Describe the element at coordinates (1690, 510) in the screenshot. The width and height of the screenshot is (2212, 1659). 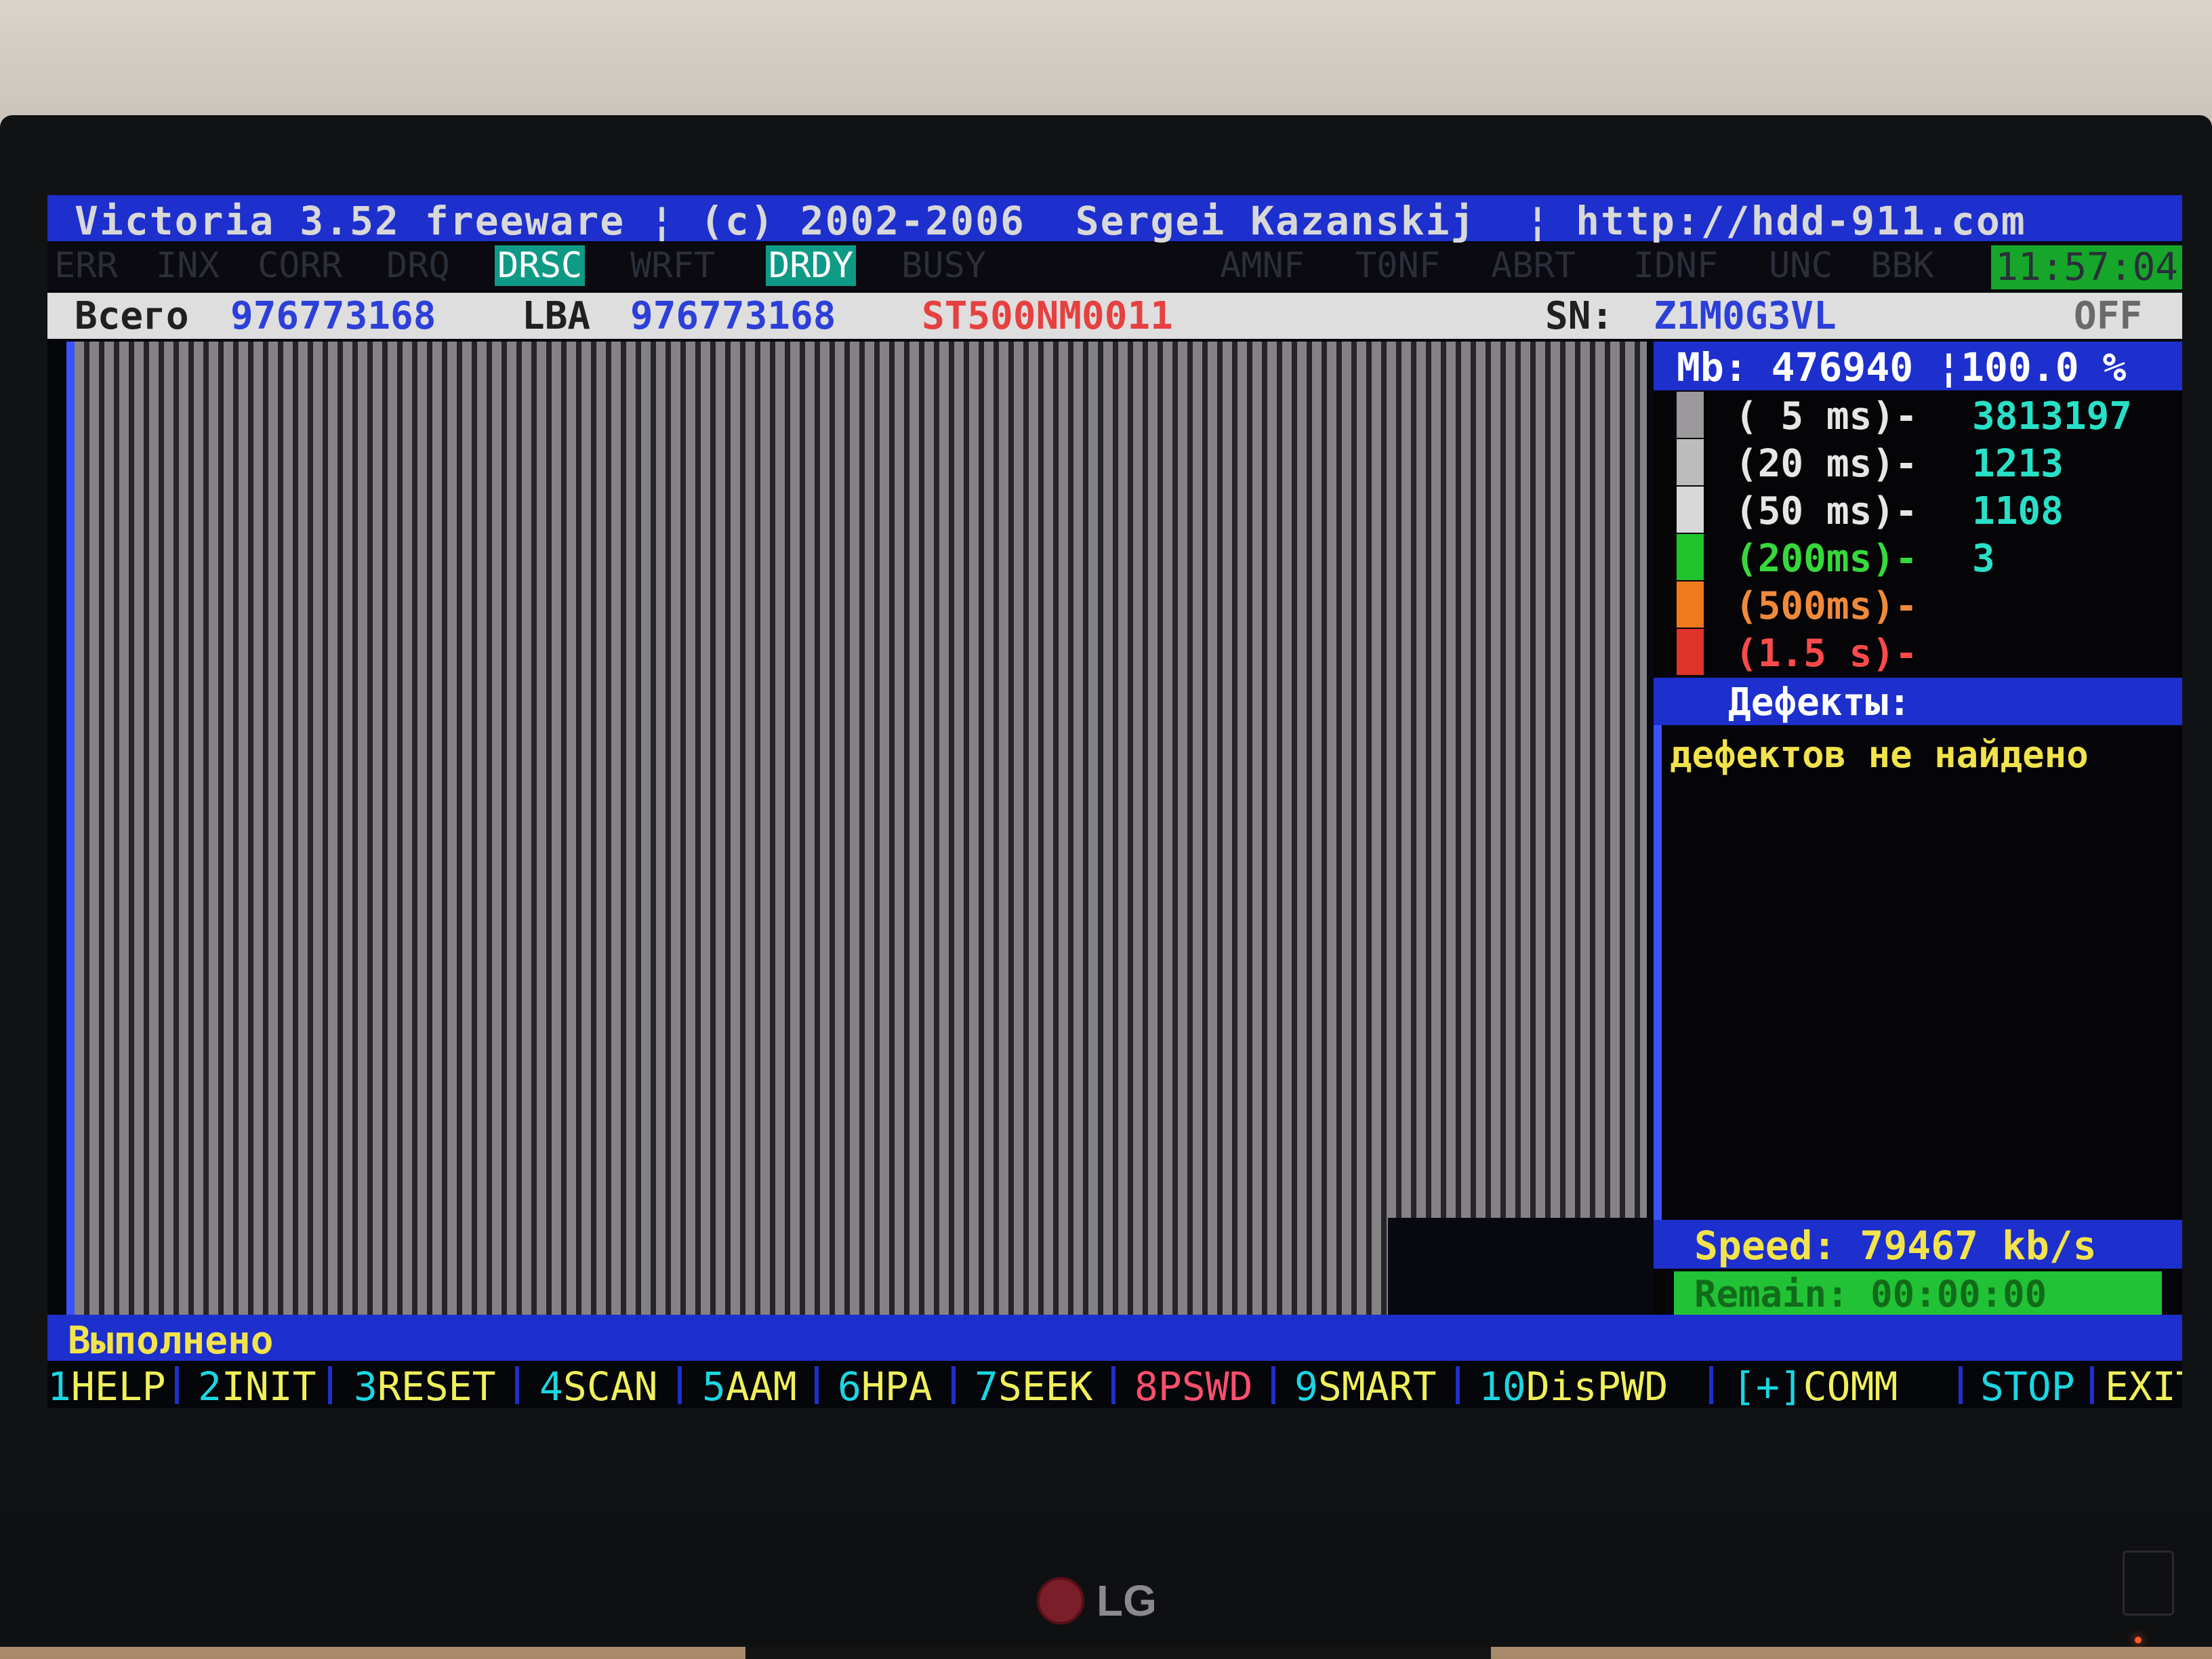
I see `latency-50ms-swatch` at that location.